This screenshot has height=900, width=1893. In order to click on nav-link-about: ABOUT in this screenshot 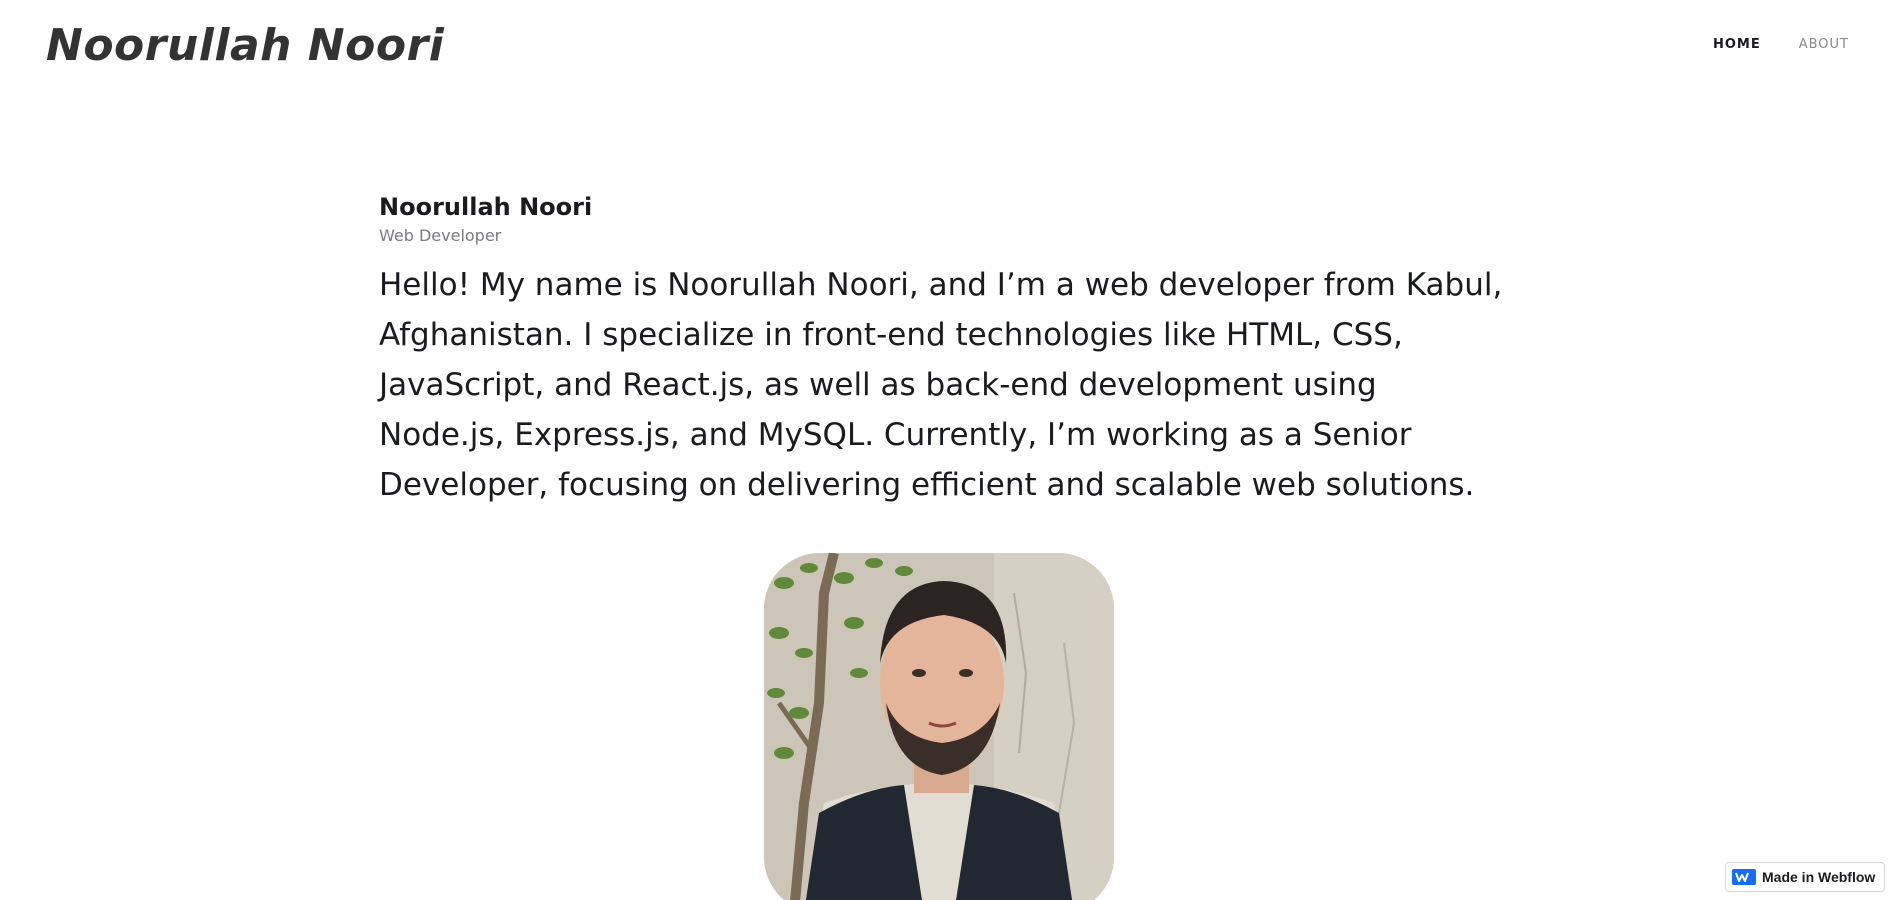, I will do `click(1824, 45)`.